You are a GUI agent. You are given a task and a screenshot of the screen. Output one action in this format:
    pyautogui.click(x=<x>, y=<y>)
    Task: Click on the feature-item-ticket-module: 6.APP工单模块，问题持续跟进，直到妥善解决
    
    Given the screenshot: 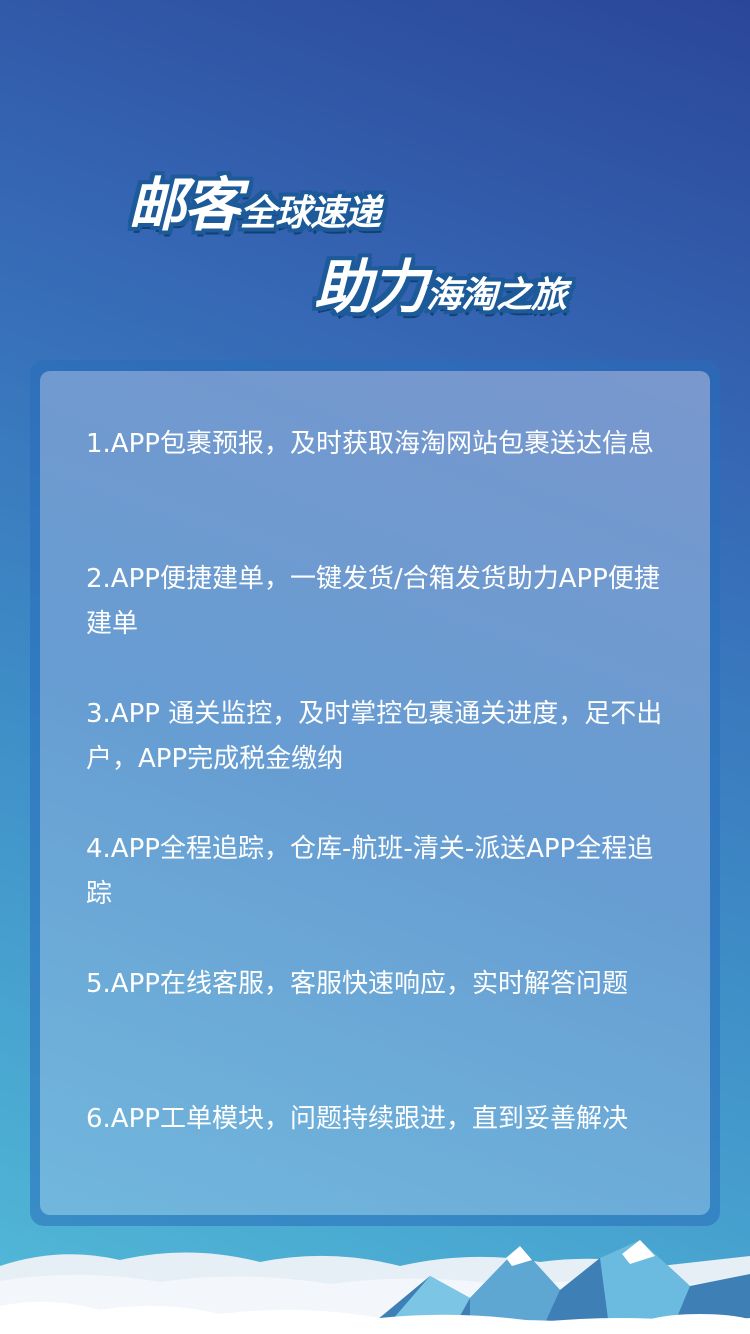 What is the action you would take?
    pyautogui.click(x=357, y=1119)
    